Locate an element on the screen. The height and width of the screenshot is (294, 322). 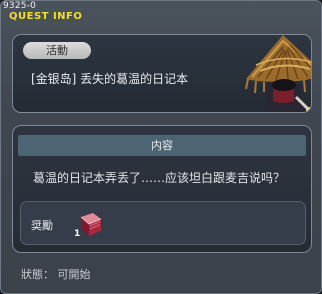
reward-quantity: 1 is located at coordinates (77, 234).